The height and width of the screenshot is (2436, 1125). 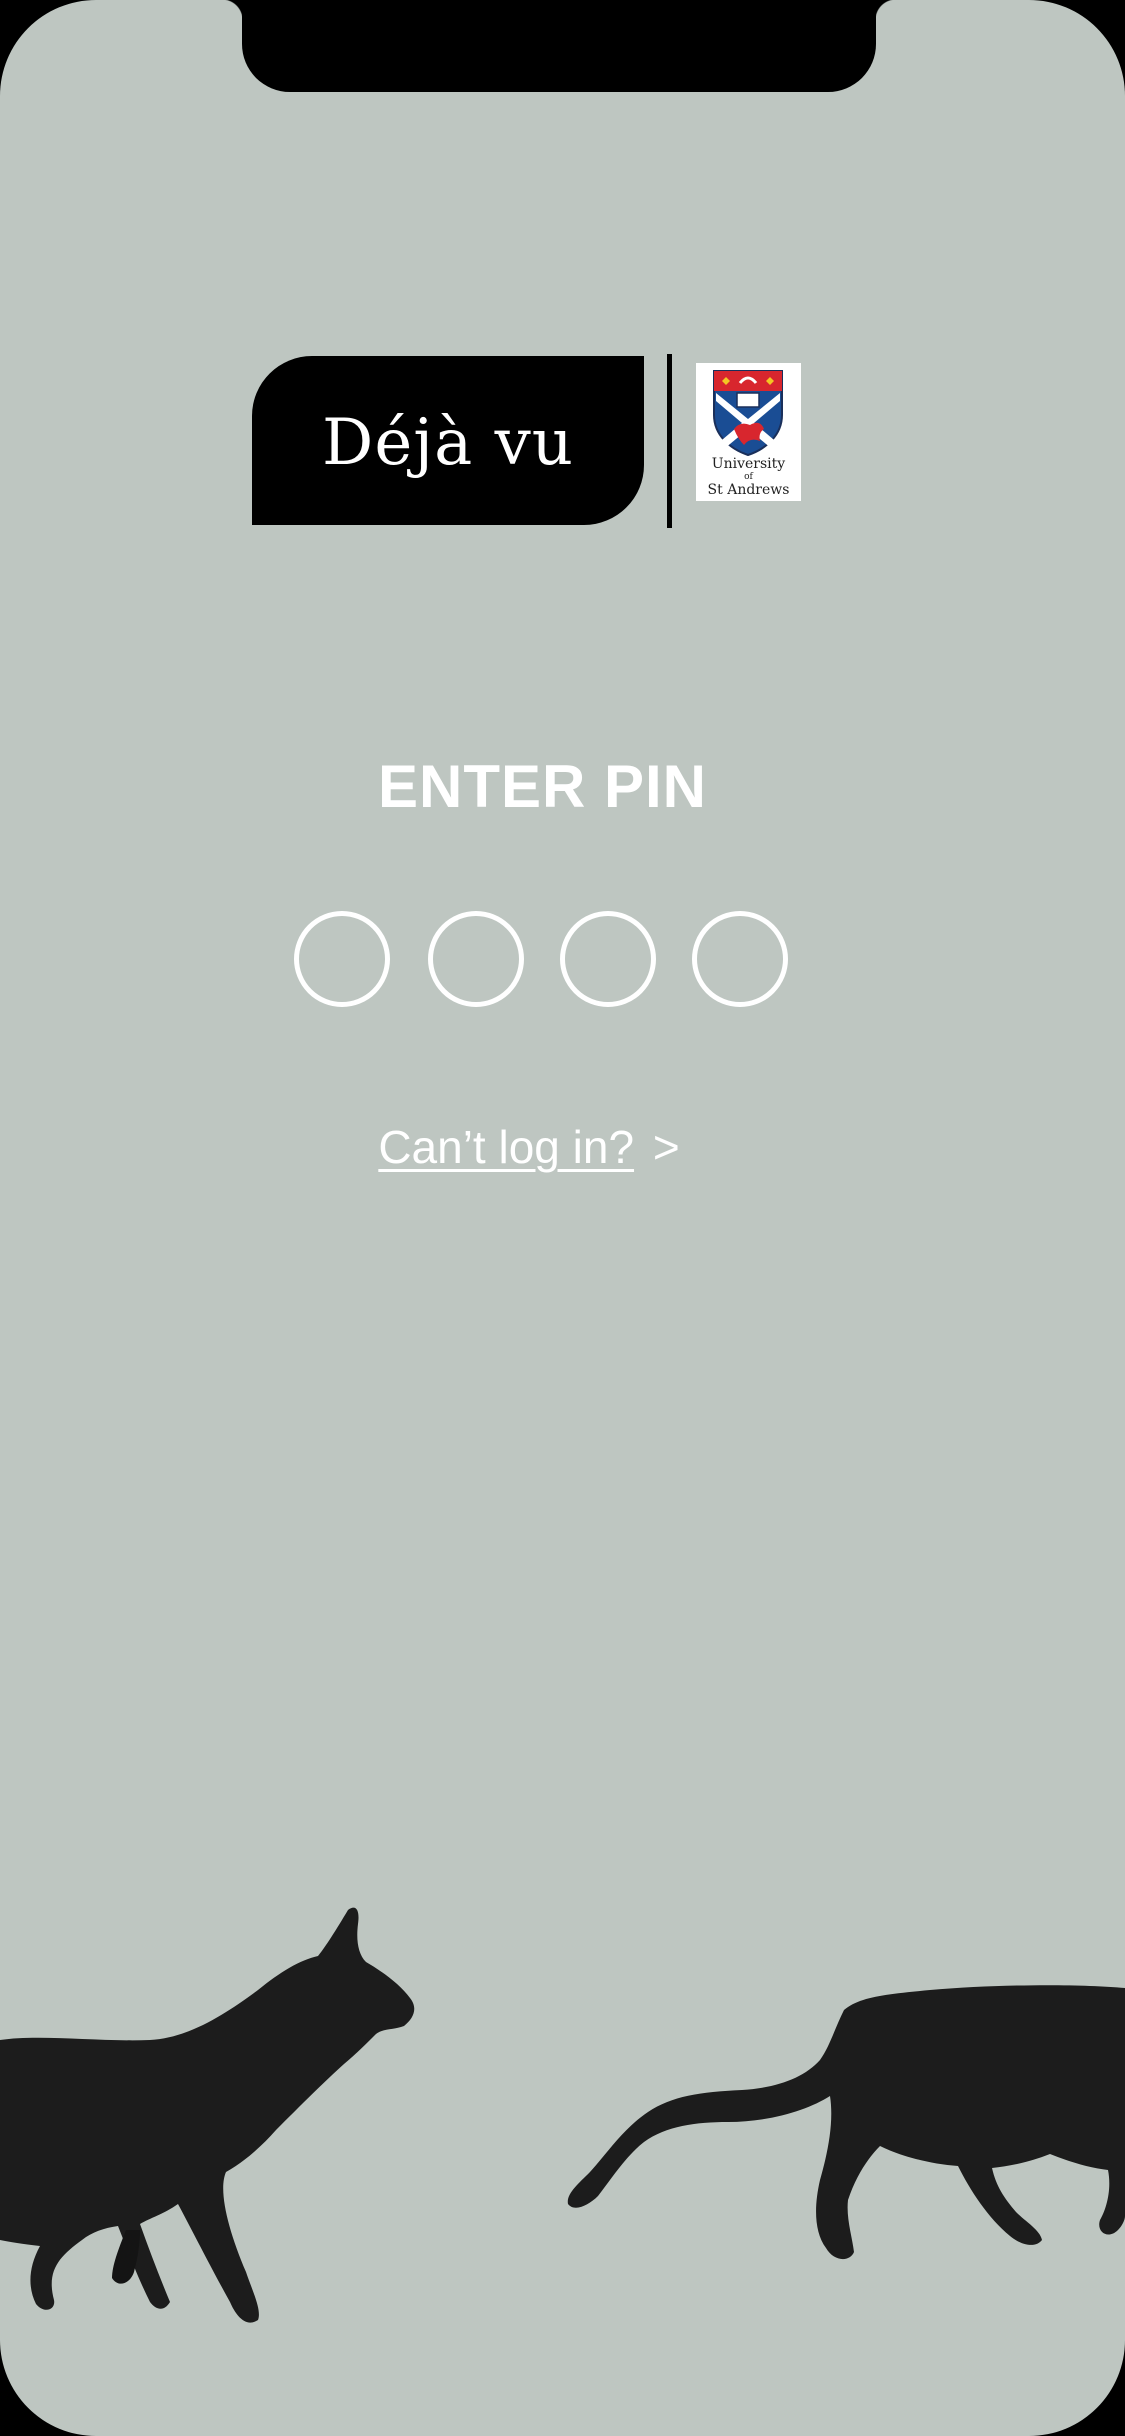 I want to click on pin-indicator, so click(x=562, y=959).